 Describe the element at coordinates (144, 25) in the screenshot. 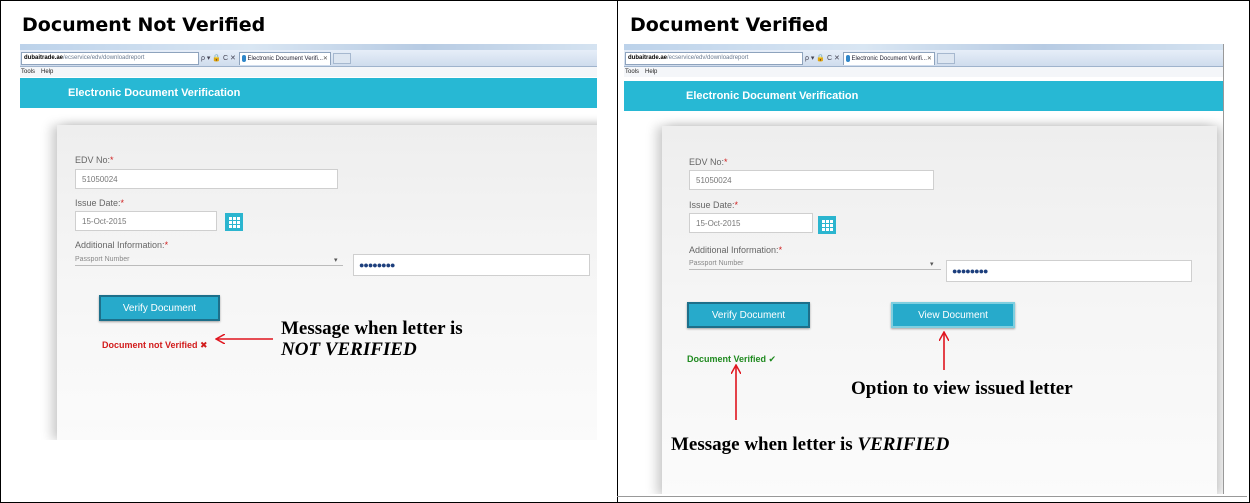

I see `heading-not-verified: Document Not Verified` at that location.